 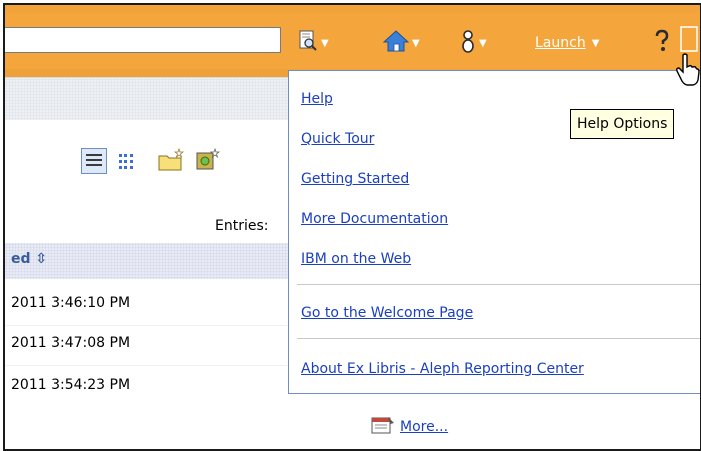 I want to click on home-icon, so click(x=396, y=43).